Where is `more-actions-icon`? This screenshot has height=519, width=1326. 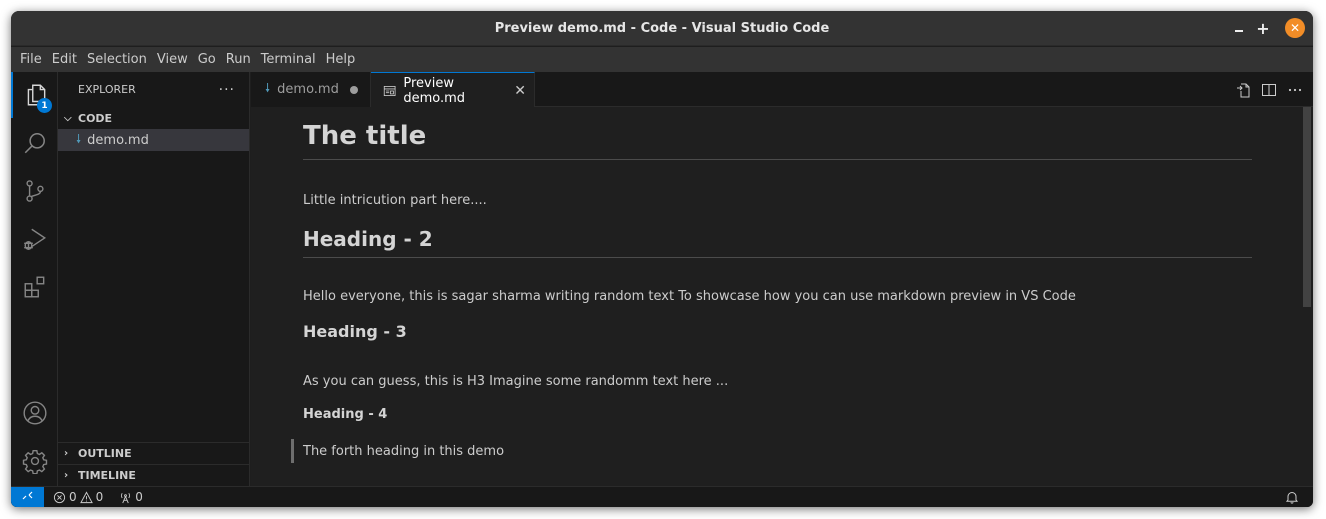 more-actions-icon is located at coordinates (1295, 90).